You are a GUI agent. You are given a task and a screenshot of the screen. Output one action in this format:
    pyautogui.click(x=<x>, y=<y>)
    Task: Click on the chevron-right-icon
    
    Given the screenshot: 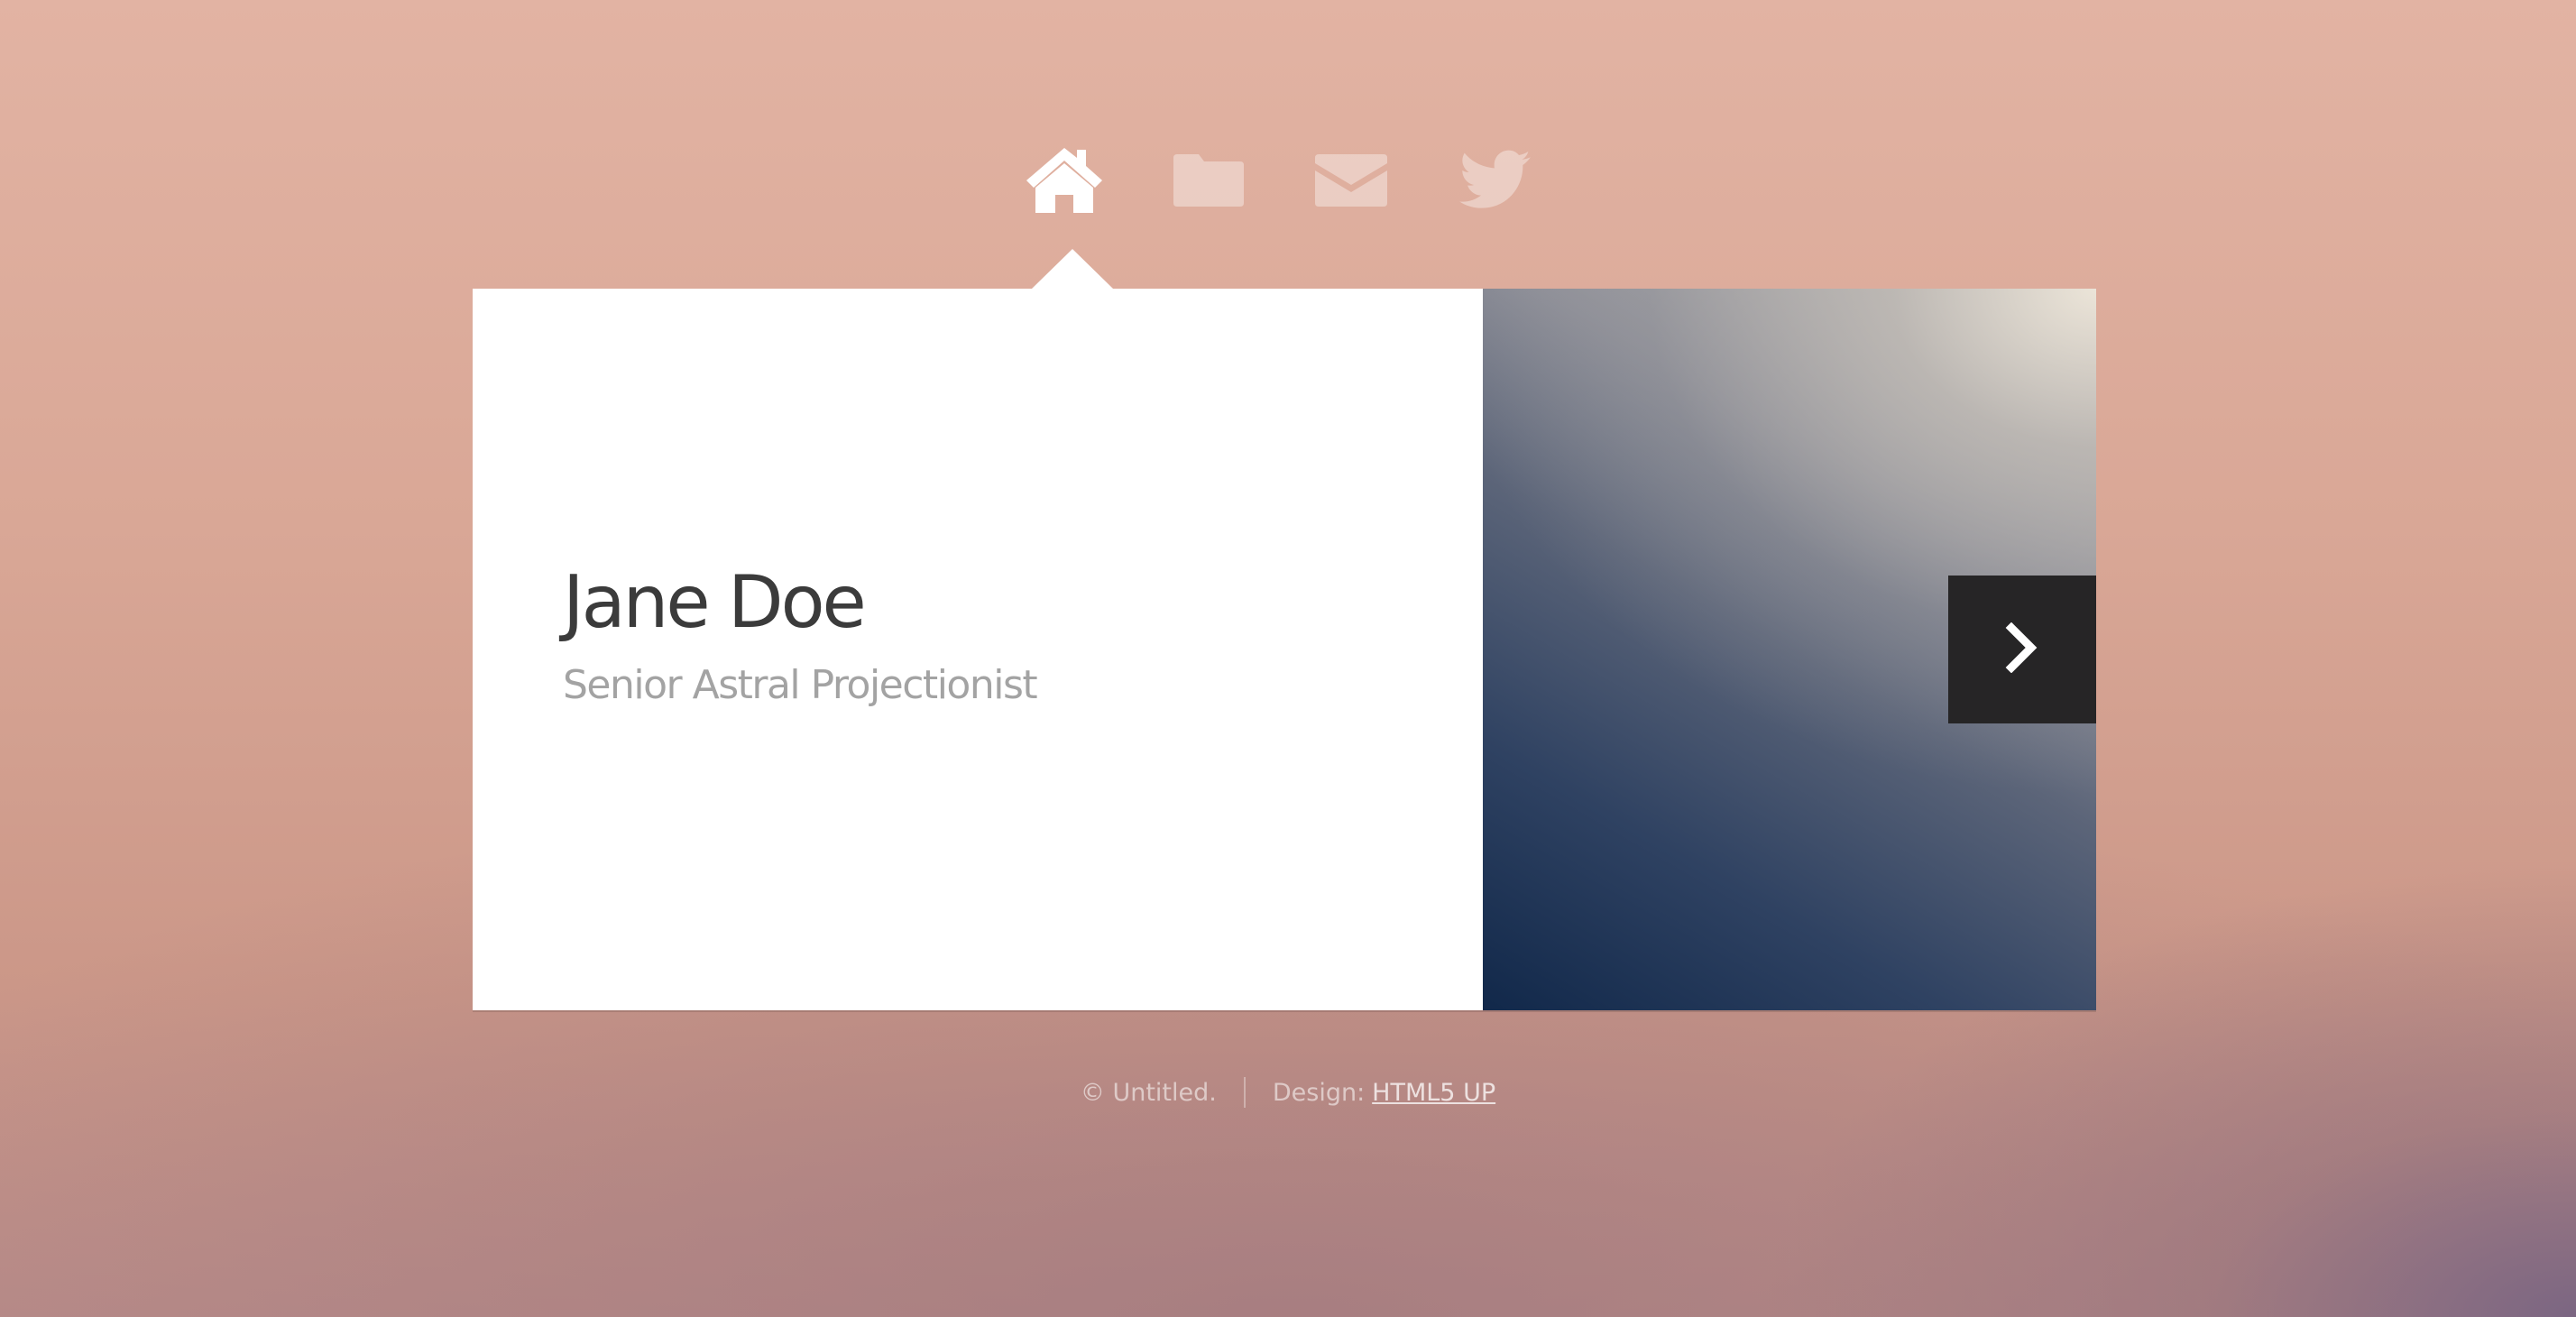 What is the action you would take?
    pyautogui.click(x=2022, y=649)
    